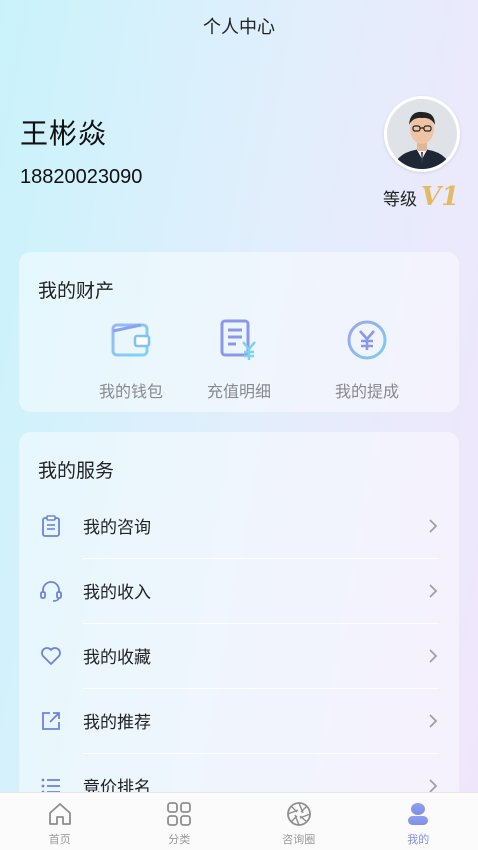 Image resolution: width=478 pixels, height=850 pixels. What do you see at coordinates (418, 814) in the screenshot?
I see `profile-icon` at bounding box center [418, 814].